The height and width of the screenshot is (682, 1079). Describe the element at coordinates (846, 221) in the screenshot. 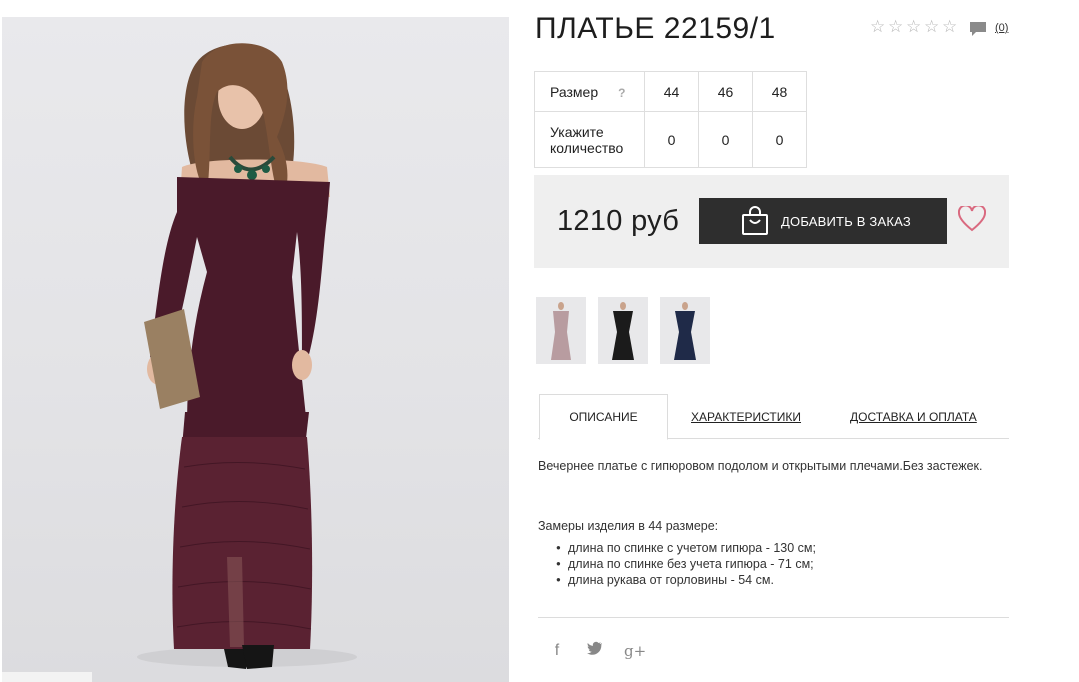

I see `add-to-order-label: ДОБАВИТЬ В ЗАКАЗ` at that location.